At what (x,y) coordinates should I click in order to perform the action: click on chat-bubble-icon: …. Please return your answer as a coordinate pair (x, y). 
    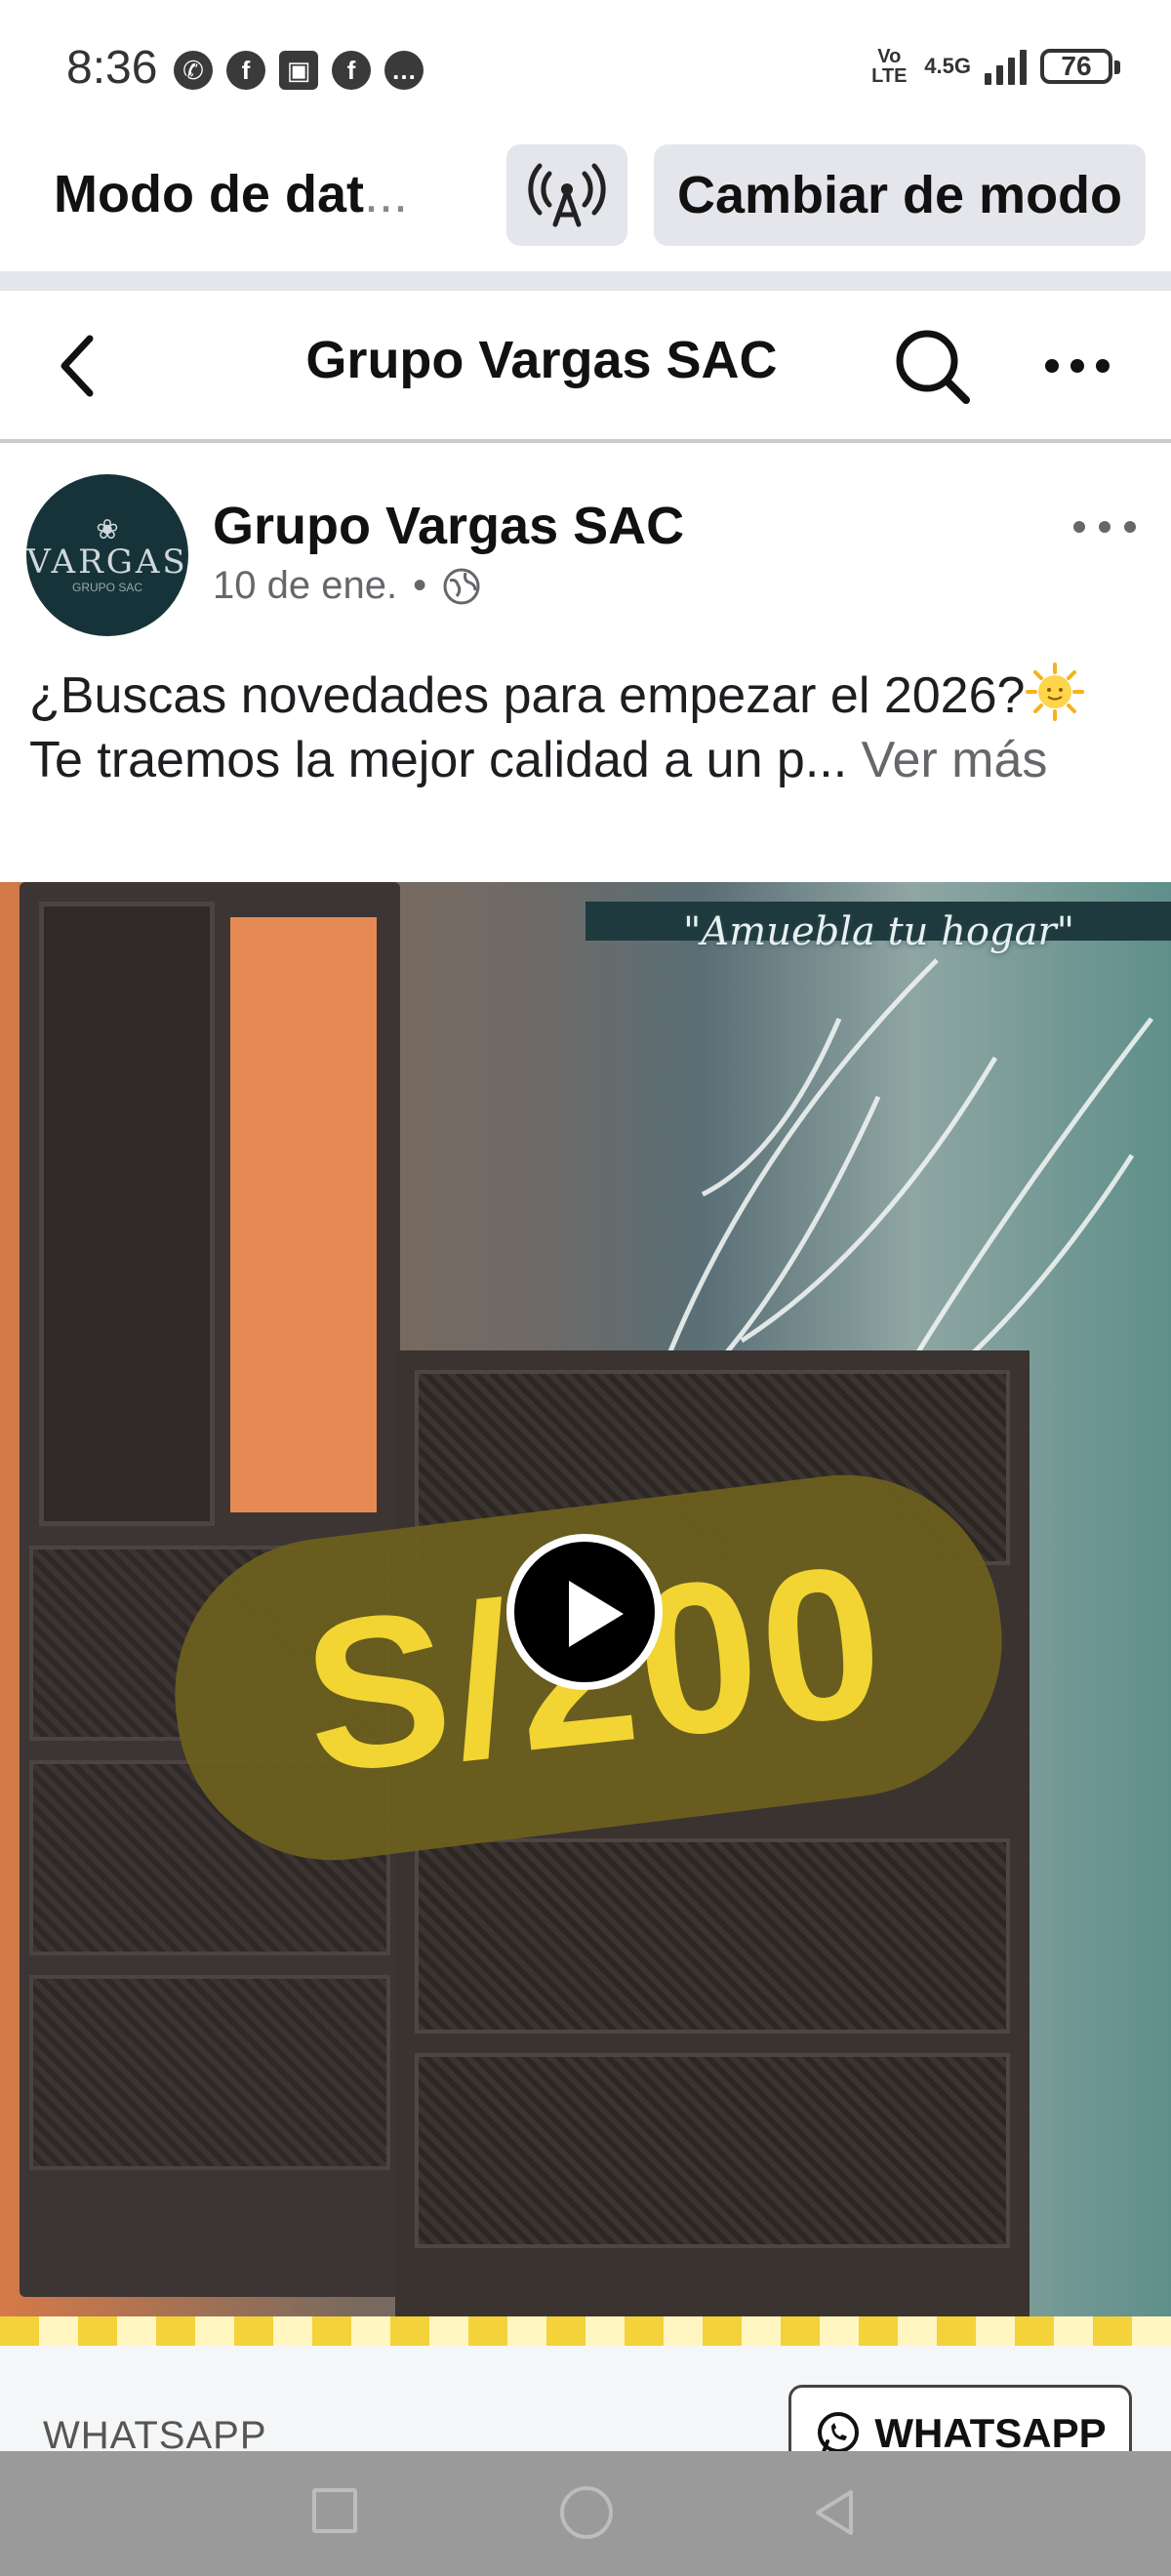
    Looking at the image, I should click on (404, 70).